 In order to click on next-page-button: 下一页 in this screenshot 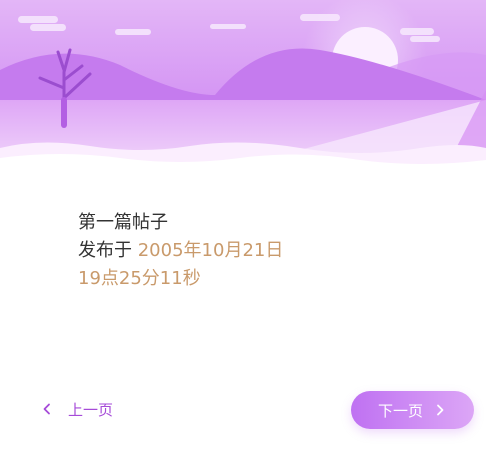, I will do `click(412, 410)`.